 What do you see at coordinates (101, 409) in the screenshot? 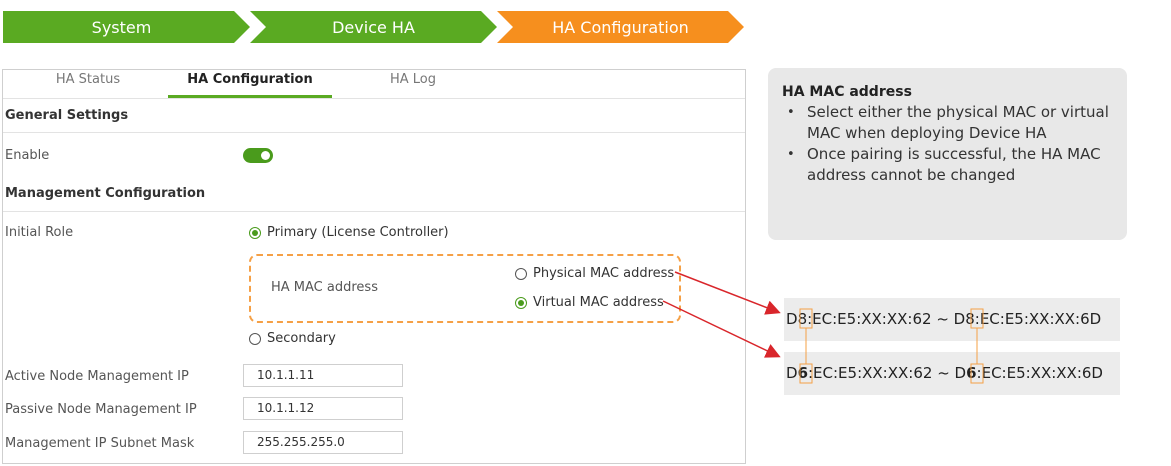
I see `passive-node-ip-label: Passive Node Management IP` at bounding box center [101, 409].